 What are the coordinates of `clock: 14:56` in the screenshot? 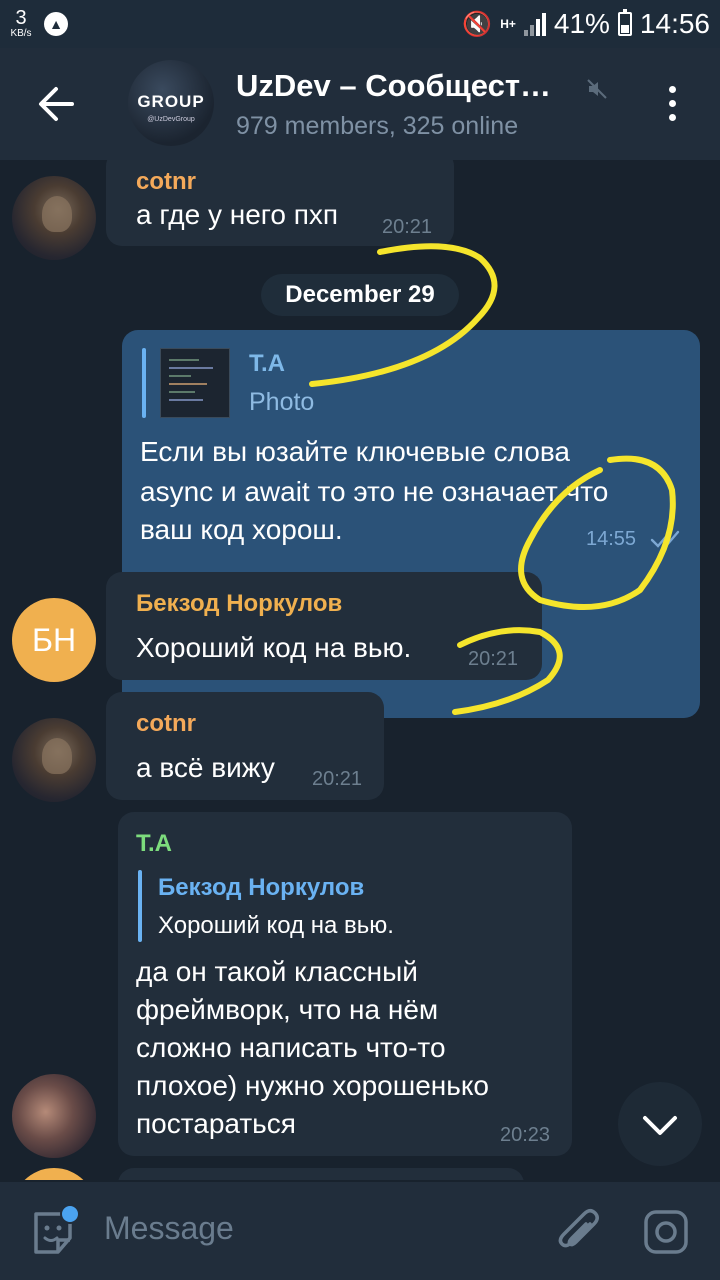 It's located at (674, 23).